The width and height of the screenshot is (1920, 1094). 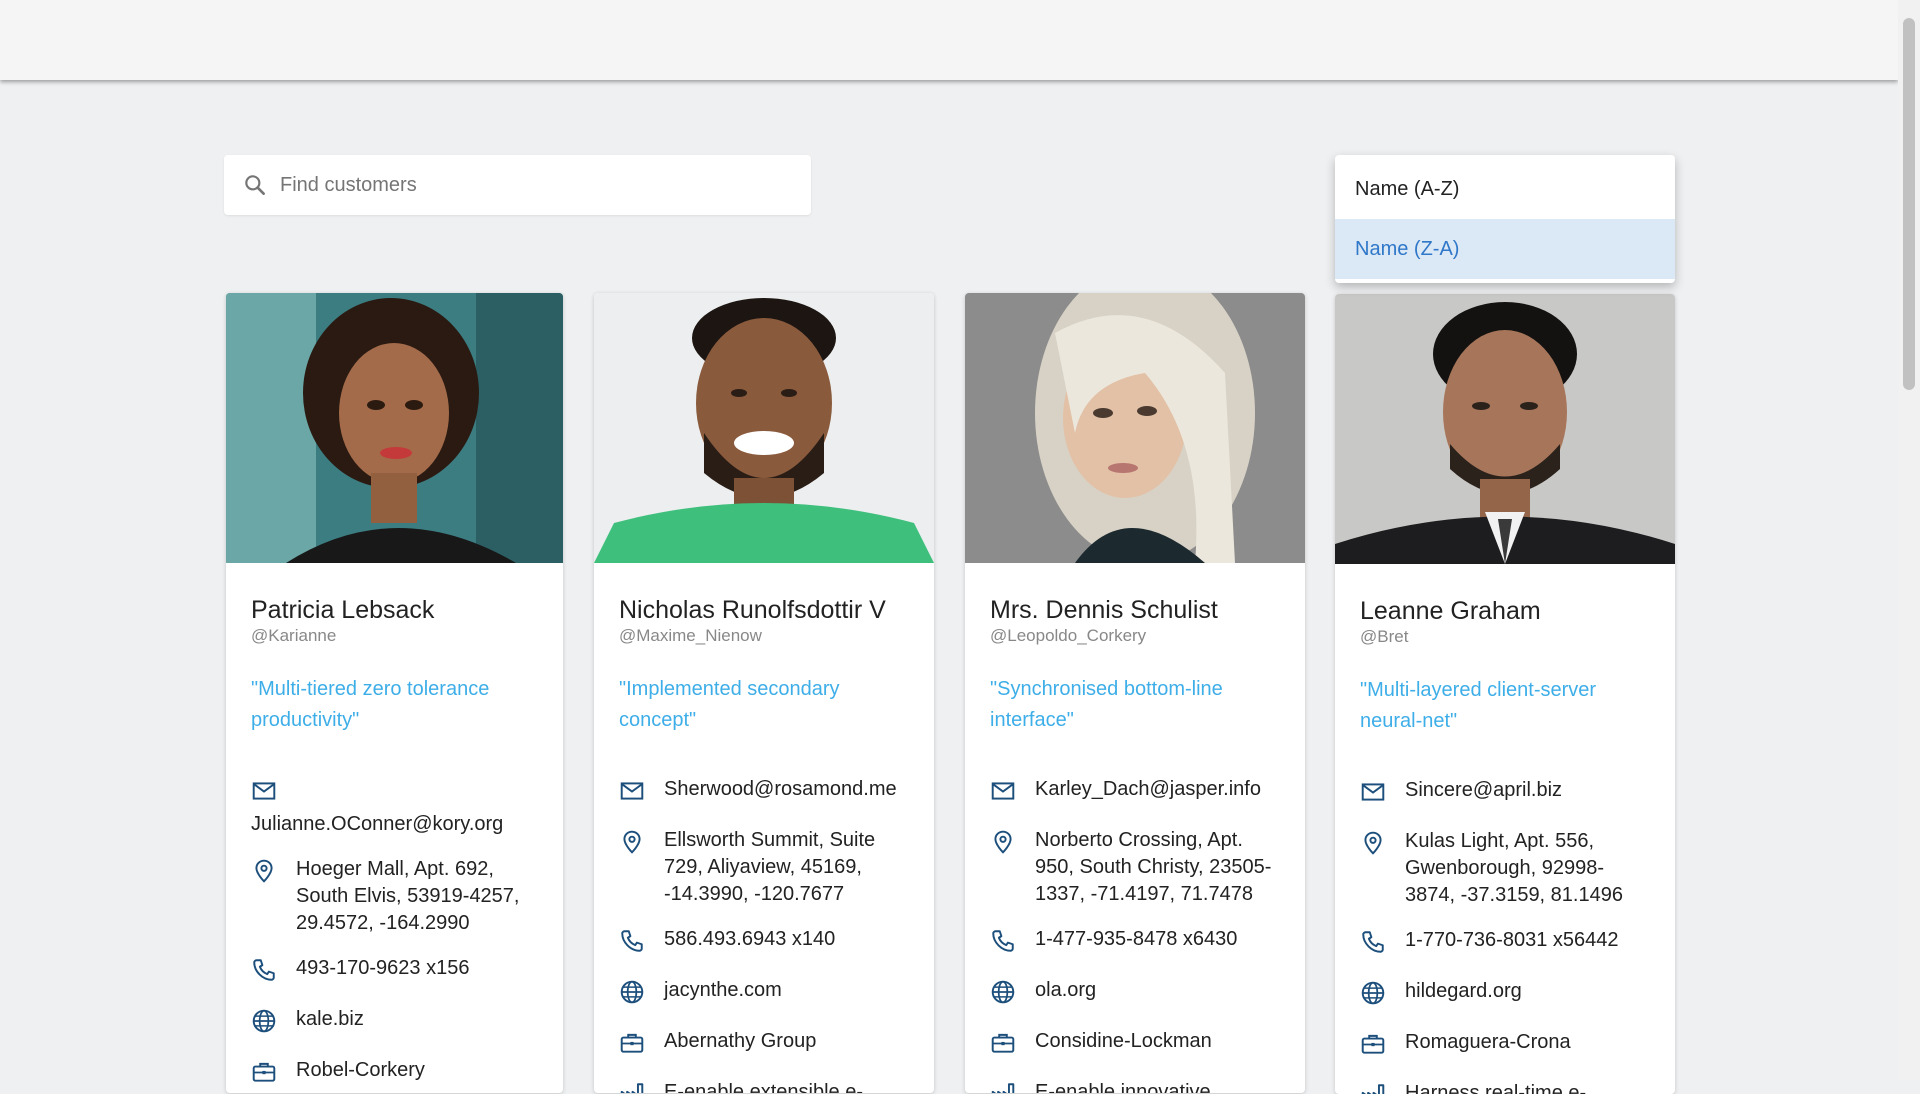 I want to click on customer-bs-text: E-enable extensible e-, so click(x=764, y=1087).